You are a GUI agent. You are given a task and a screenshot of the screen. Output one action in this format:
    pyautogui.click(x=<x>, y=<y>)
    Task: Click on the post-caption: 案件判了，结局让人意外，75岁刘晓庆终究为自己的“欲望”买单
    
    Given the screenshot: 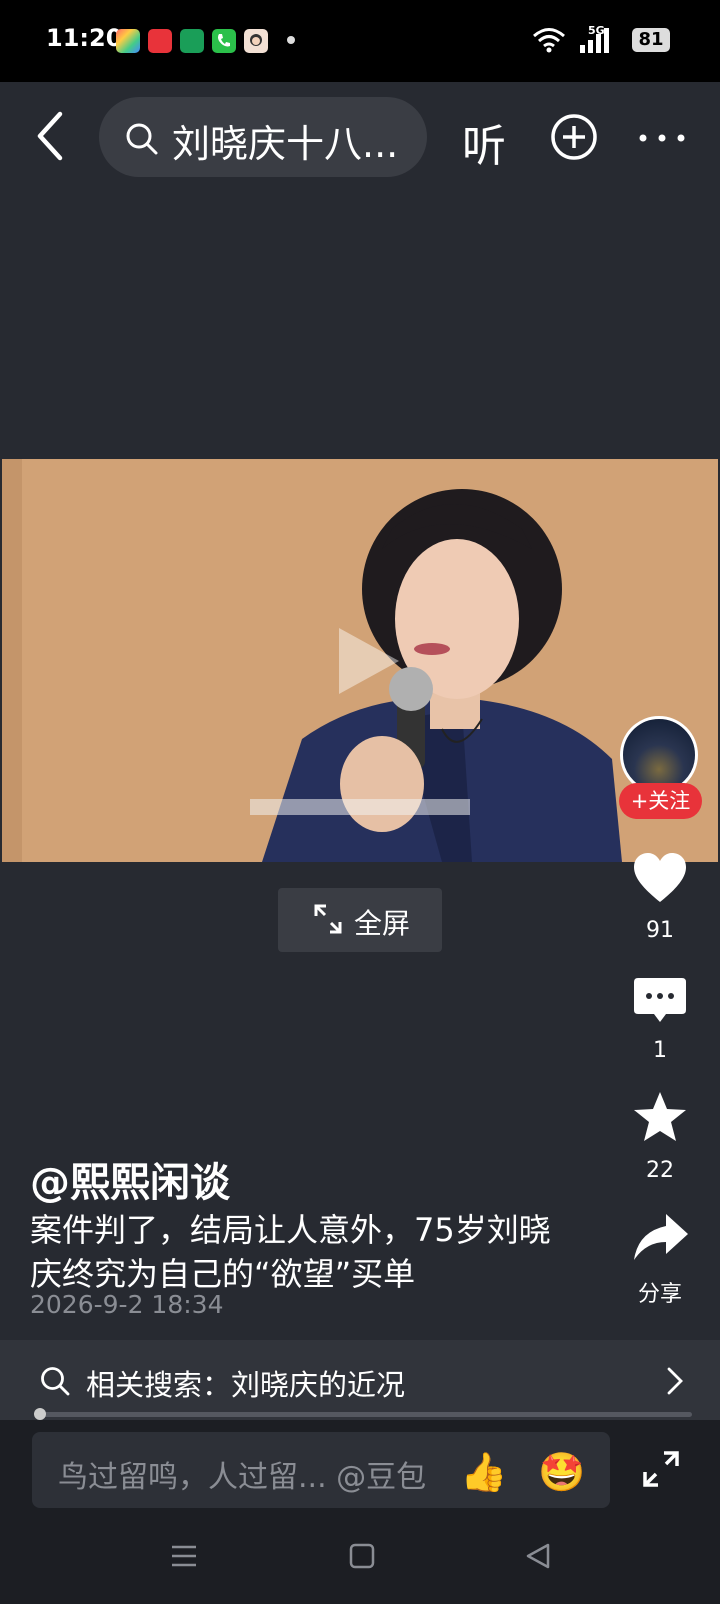 What is the action you would take?
    pyautogui.click(x=290, y=1252)
    